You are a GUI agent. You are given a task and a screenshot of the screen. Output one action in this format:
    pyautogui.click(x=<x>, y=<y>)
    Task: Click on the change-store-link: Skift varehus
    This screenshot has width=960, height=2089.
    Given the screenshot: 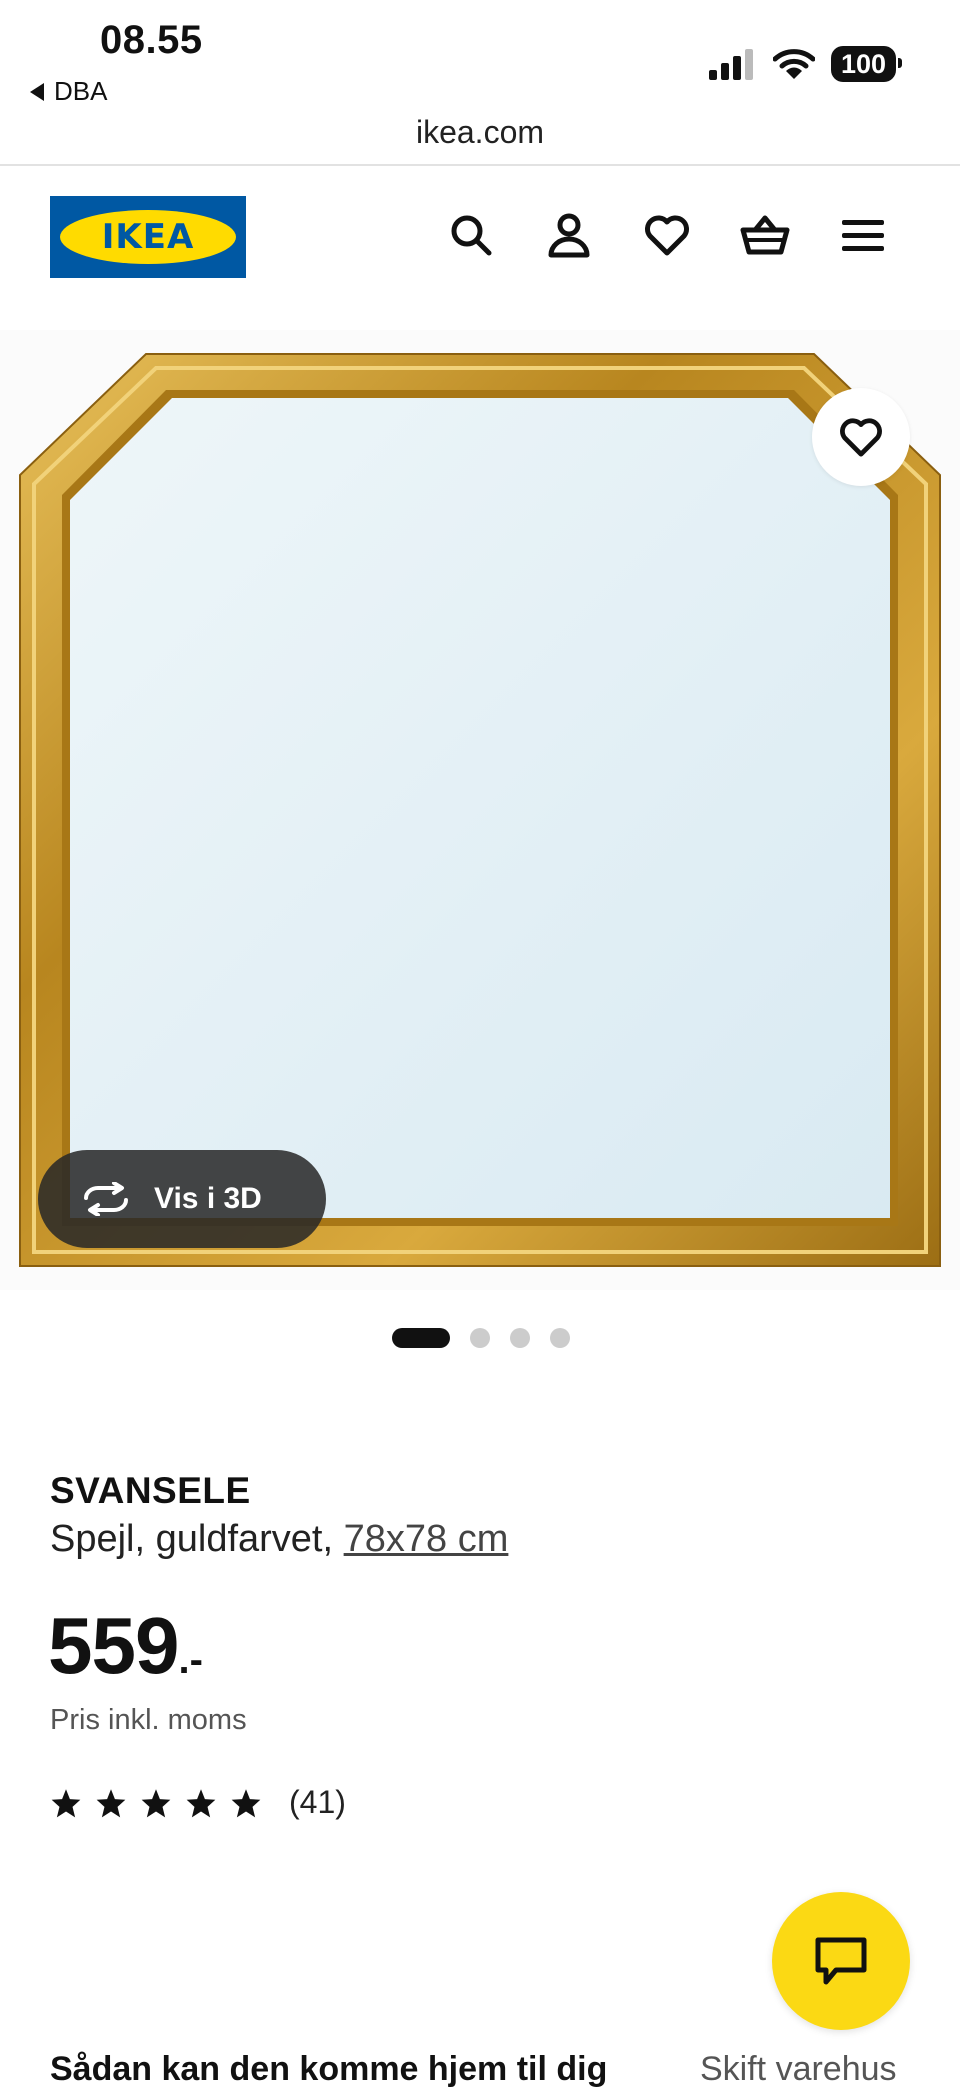 What is the action you would take?
    pyautogui.click(x=798, y=2069)
    